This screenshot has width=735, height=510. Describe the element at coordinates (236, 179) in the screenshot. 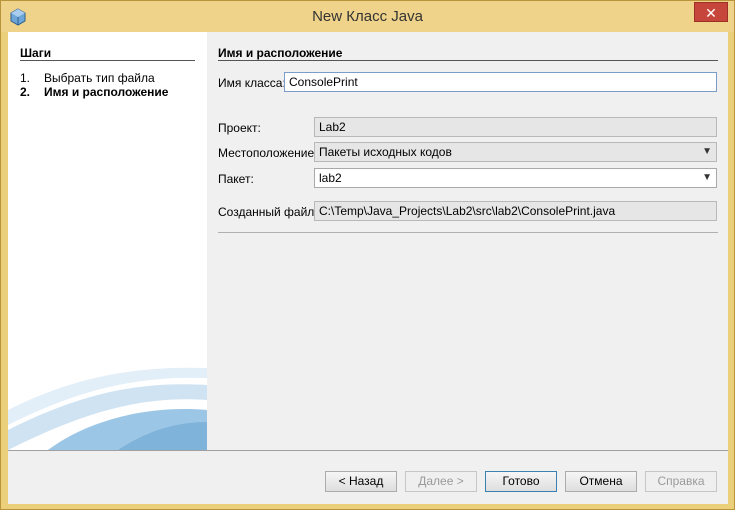

I see `package-label: Пакет:` at that location.